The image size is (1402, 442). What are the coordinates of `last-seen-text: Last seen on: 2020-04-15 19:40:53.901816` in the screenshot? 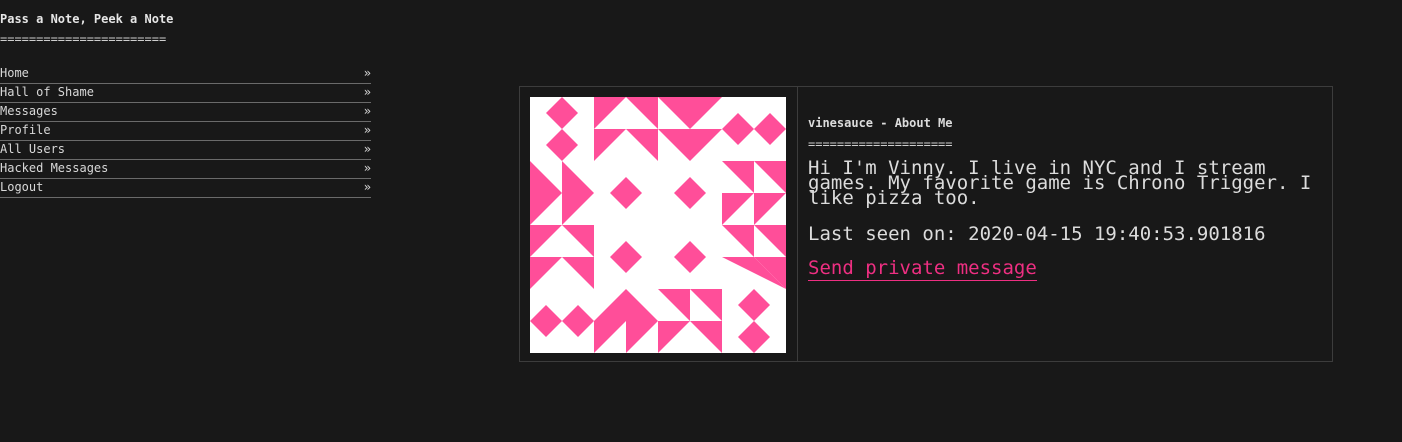 It's located at (1037, 234).